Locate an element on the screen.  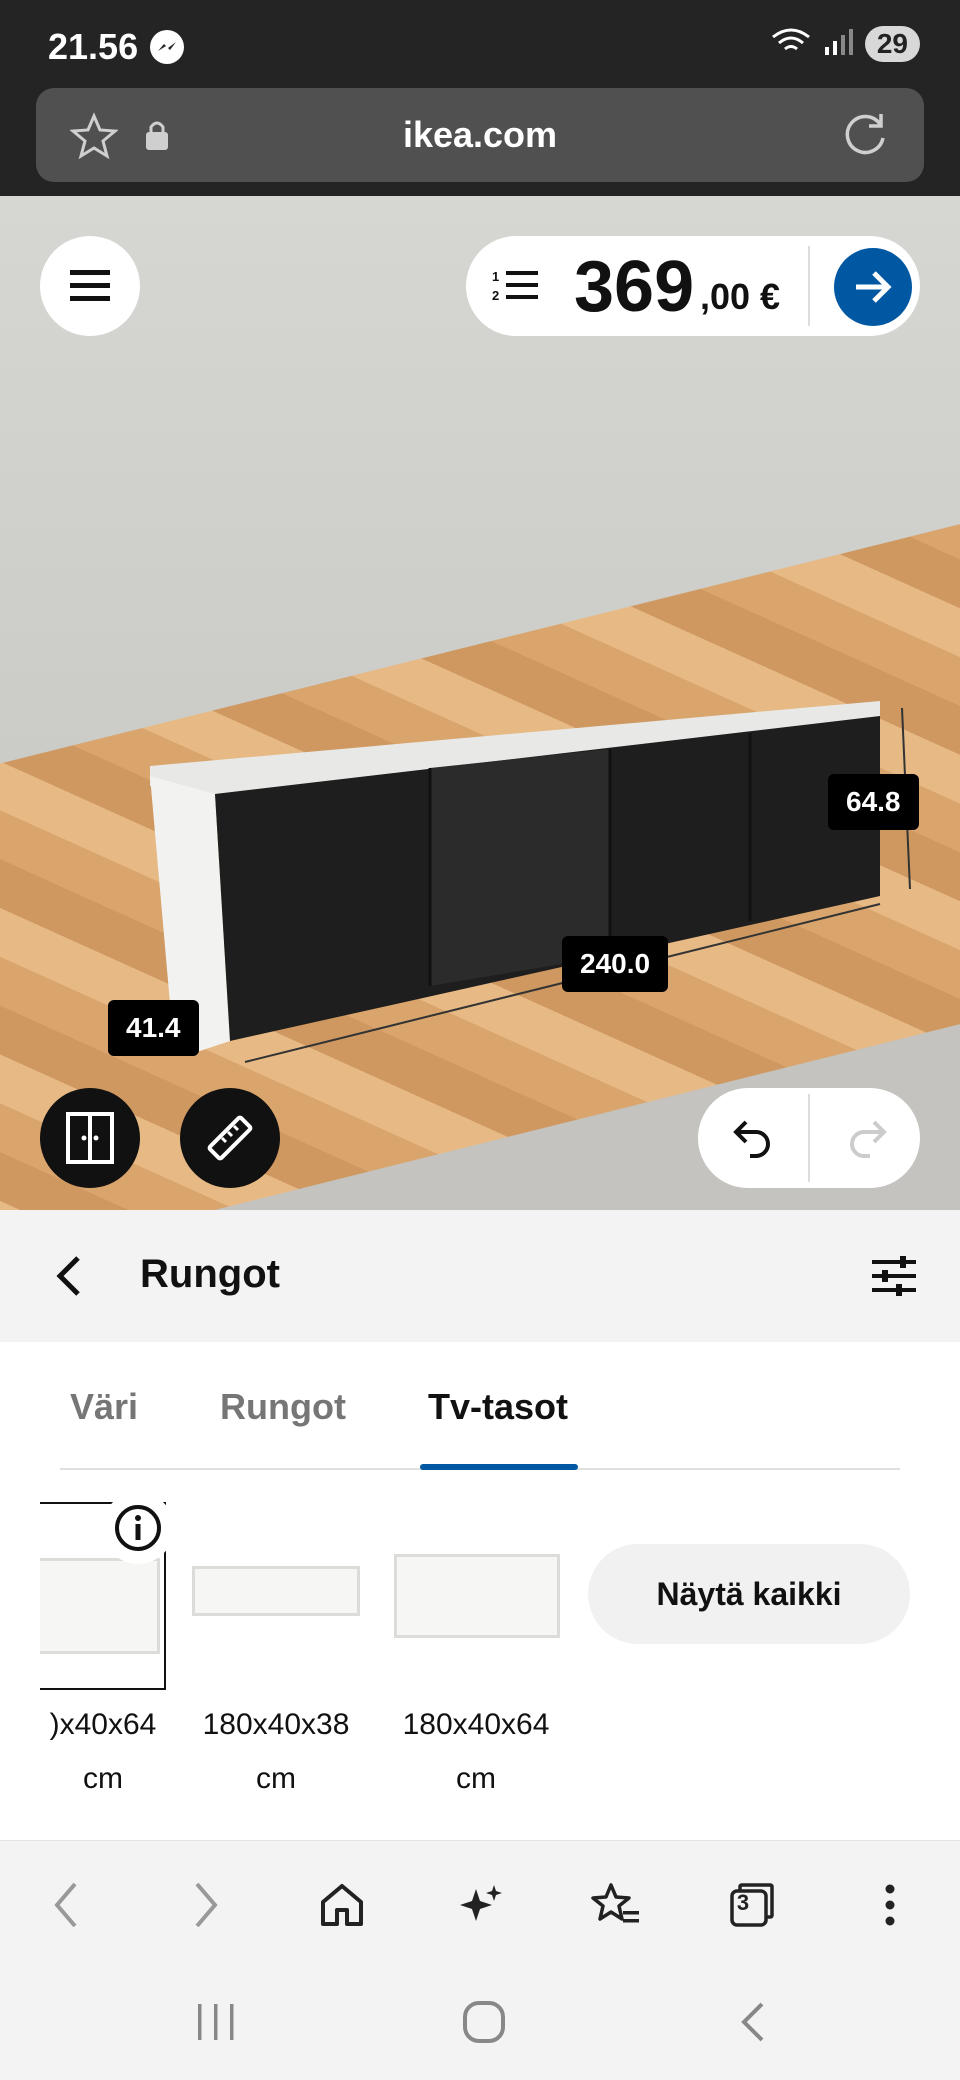
panel-header: Rungot is located at coordinates (480, 1276).